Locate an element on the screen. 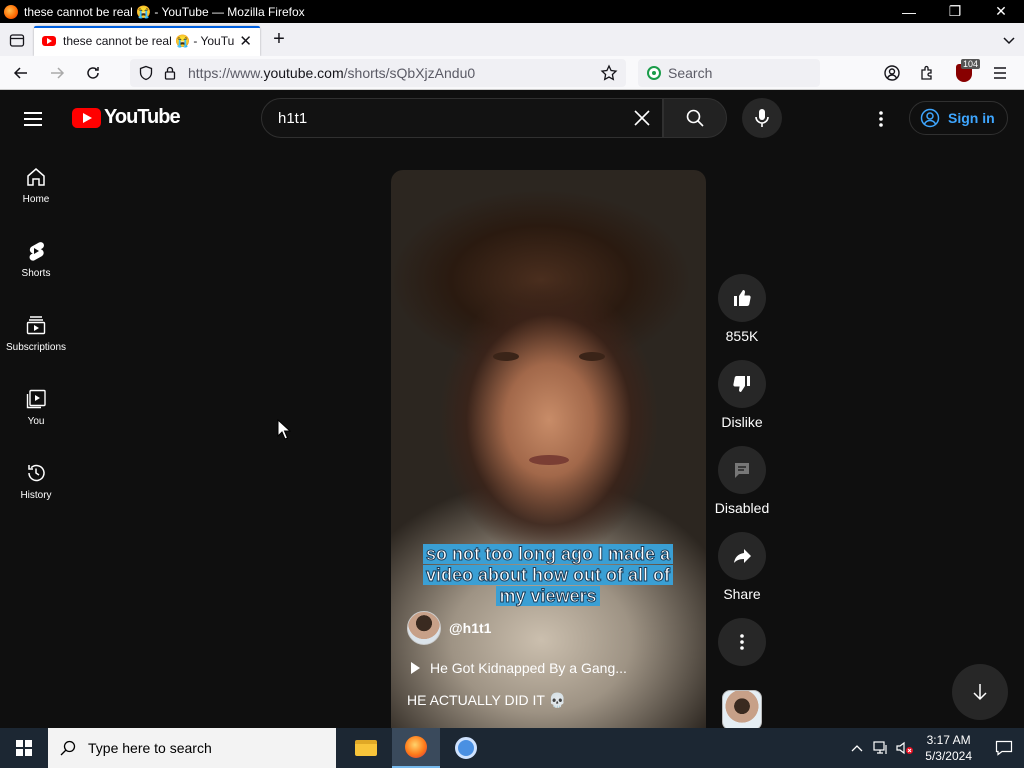 Image resolution: width=1024 pixels, height=768 pixels. sidebar-item-shorts: Shorts is located at coordinates (36, 257).